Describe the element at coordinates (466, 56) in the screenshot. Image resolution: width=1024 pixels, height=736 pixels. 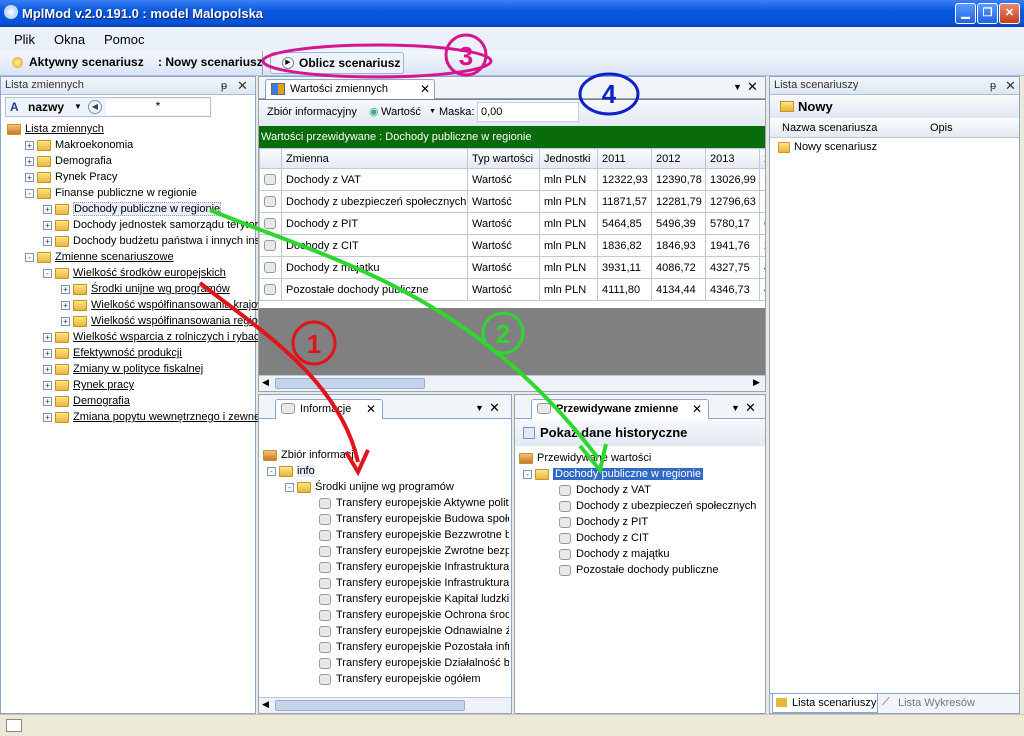
I see `annotation-label-3: 3` at that location.